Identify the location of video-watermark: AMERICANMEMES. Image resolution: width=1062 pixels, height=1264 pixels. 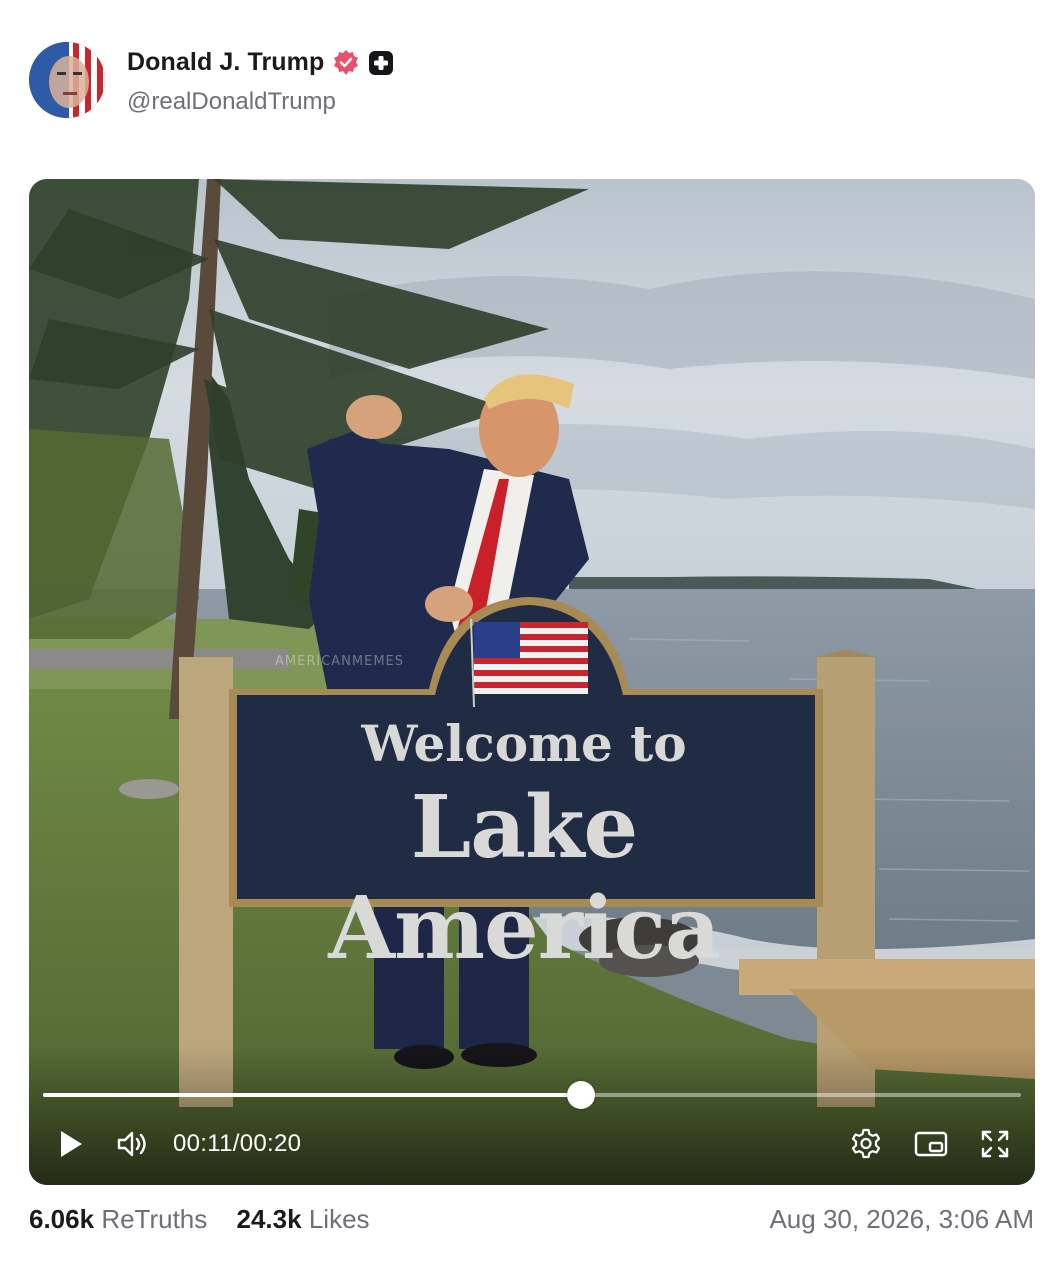
(339, 661).